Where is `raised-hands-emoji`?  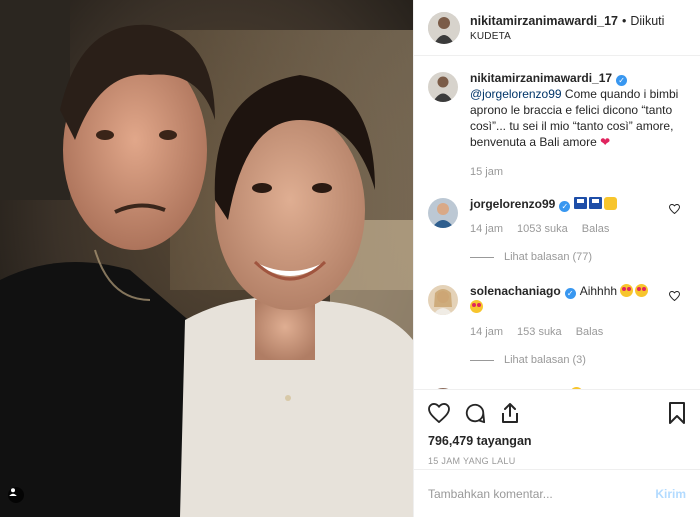 raised-hands-emoji is located at coordinates (611, 203).